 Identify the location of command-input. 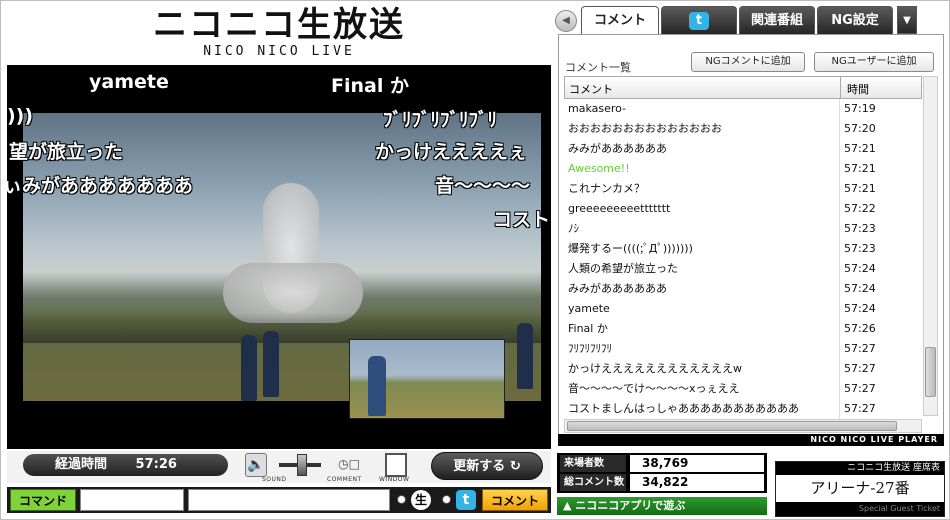
(132, 500).